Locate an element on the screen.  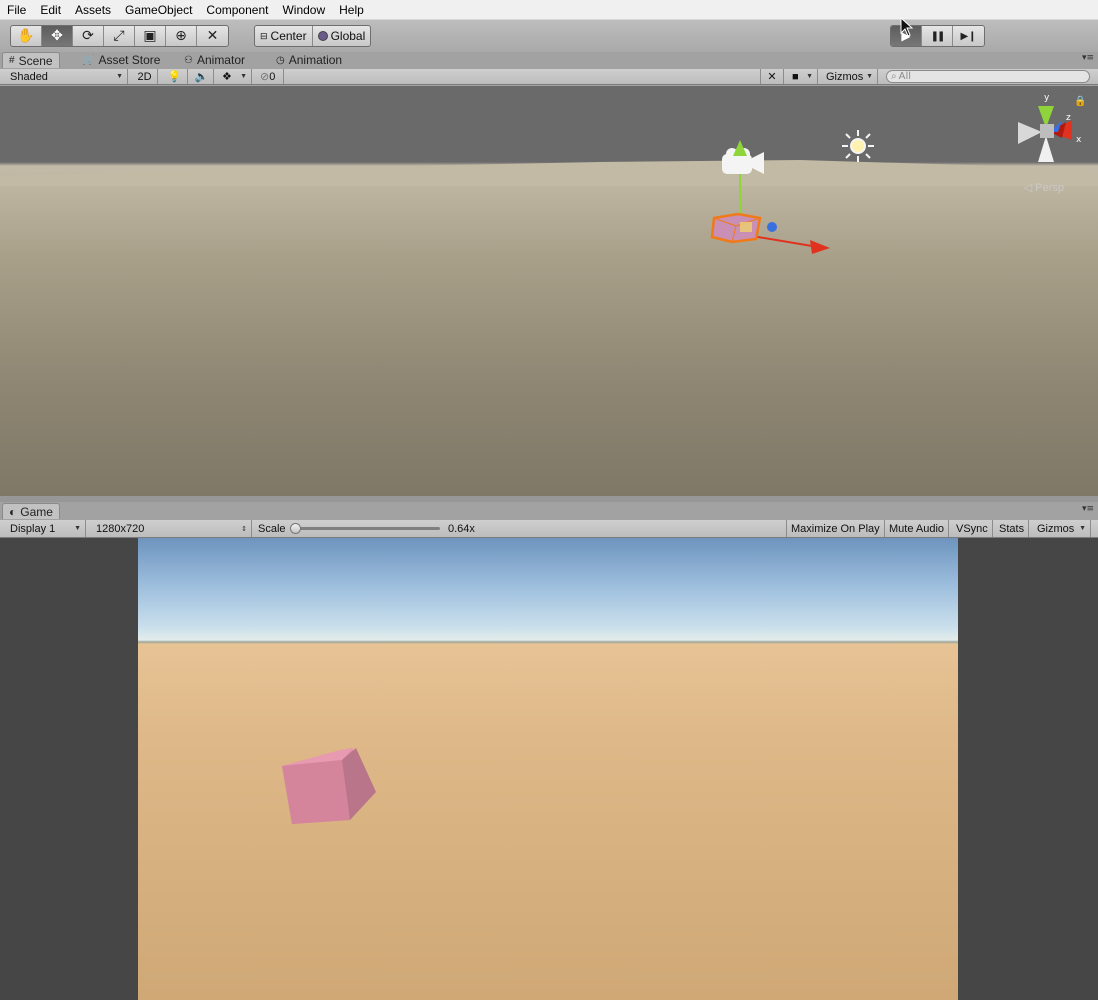
speaker-icon: 🔈 is located at coordinates (201, 77).